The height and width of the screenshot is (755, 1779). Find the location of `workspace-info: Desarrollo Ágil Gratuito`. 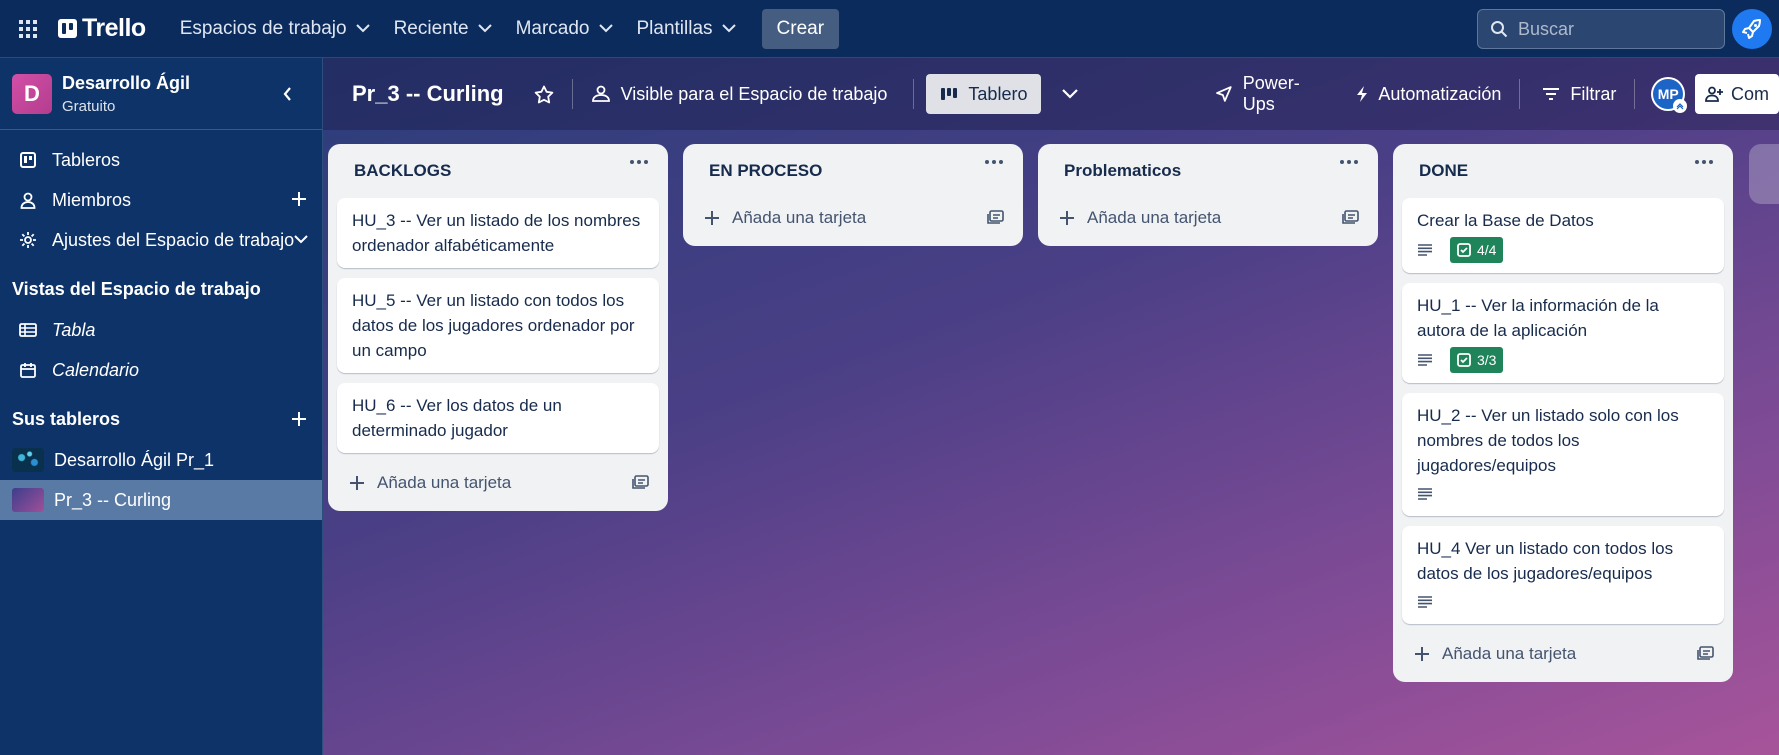

workspace-info: Desarrollo Ágil Gratuito is located at coordinates (126, 94).